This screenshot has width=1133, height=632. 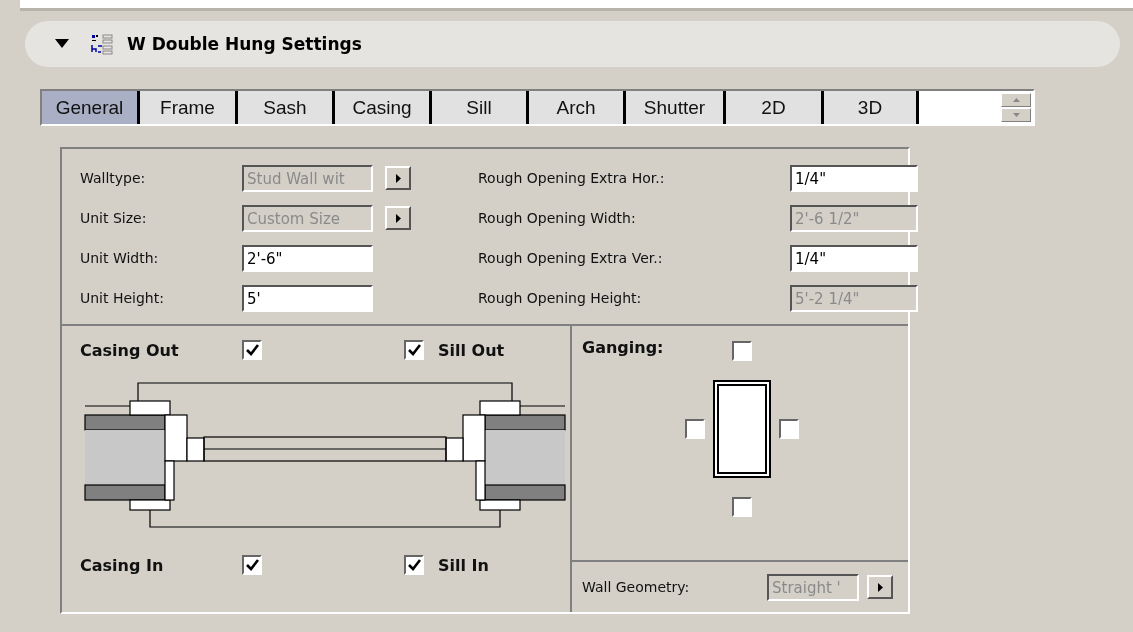 I want to click on field-label: Rough Opening Width:, so click(x=557, y=218).